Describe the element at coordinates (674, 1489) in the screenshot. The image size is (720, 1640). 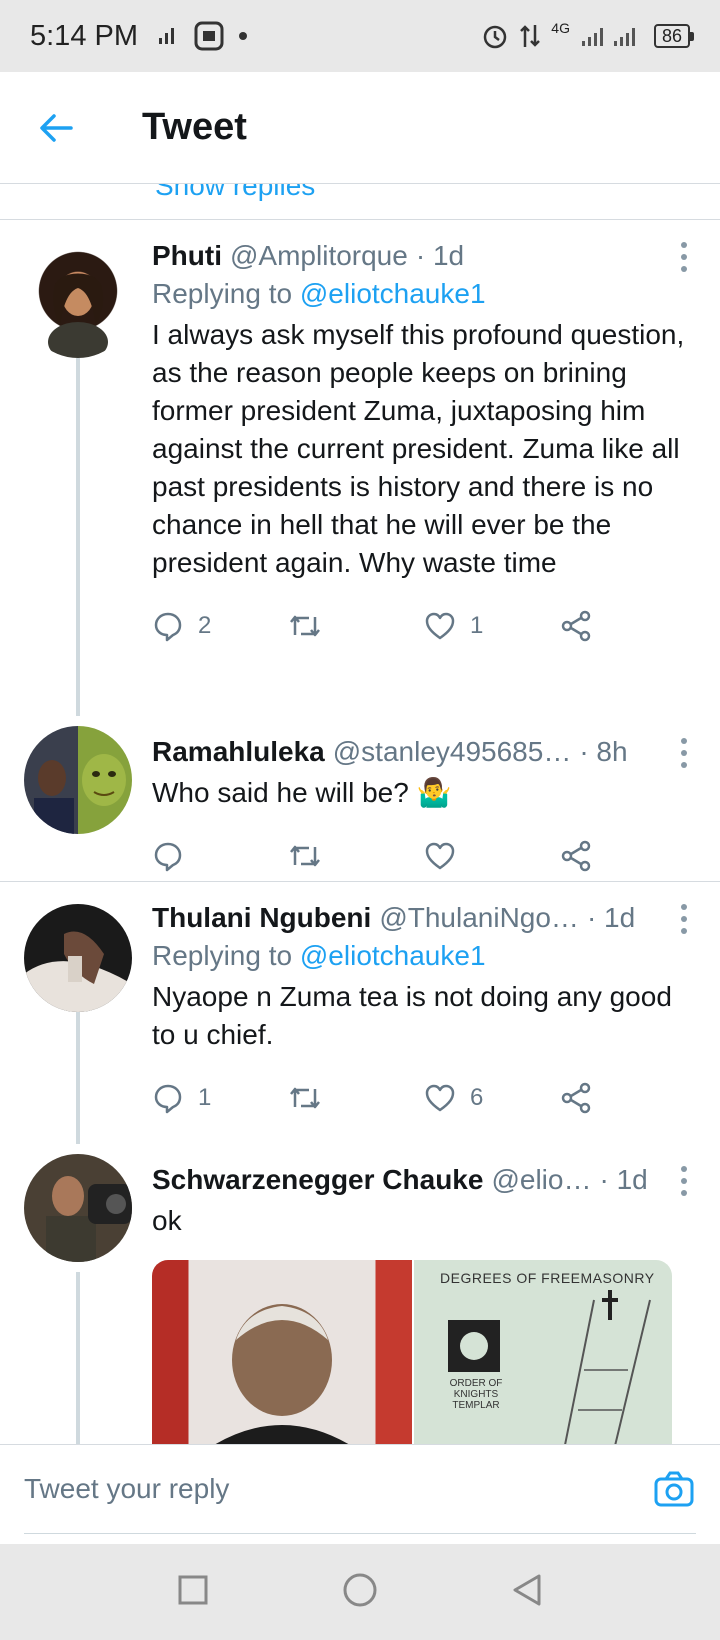
I see `camera-icon` at that location.